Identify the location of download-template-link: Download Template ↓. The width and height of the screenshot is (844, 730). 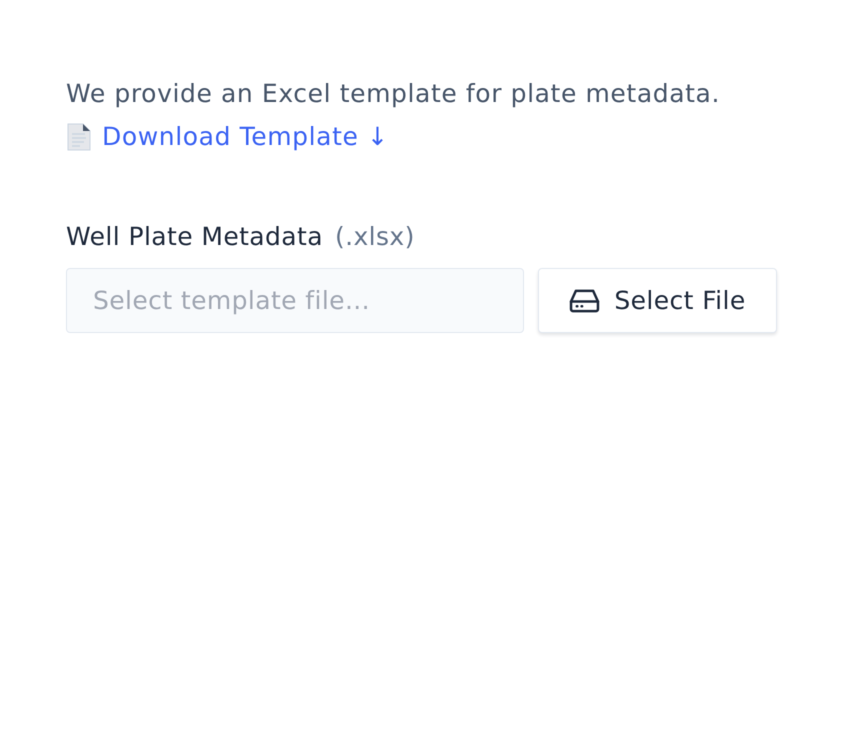
(245, 137).